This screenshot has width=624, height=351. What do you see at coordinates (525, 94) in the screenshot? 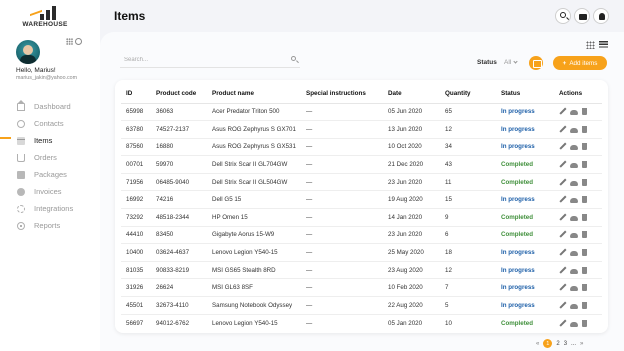
I see `column-header: Status` at bounding box center [525, 94].